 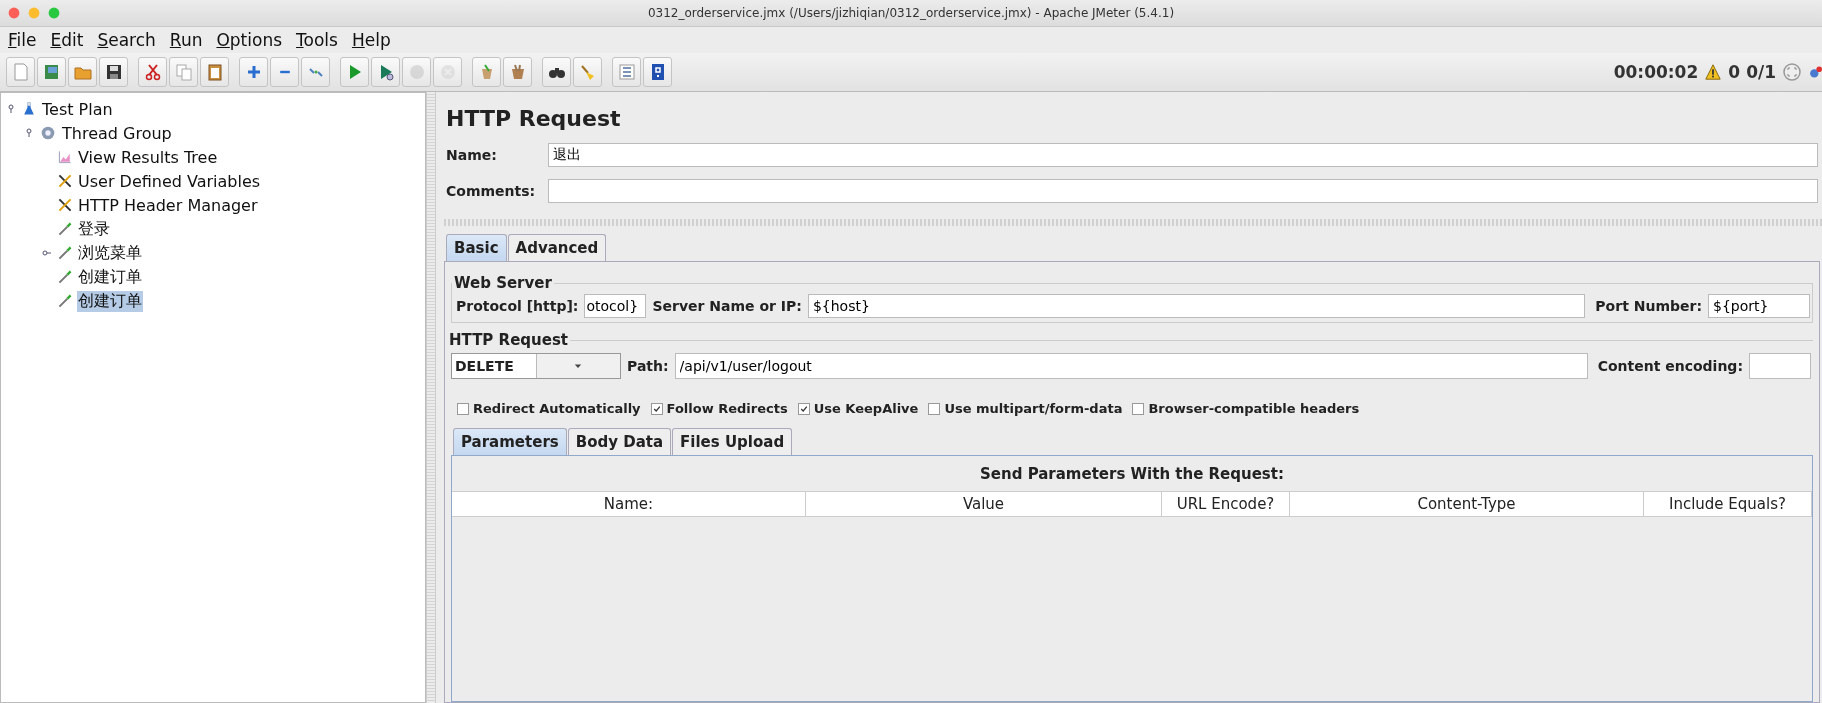 What do you see at coordinates (1713, 72) in the screenshot?
I see `warning-icon` at bounding box center [1713, 72].